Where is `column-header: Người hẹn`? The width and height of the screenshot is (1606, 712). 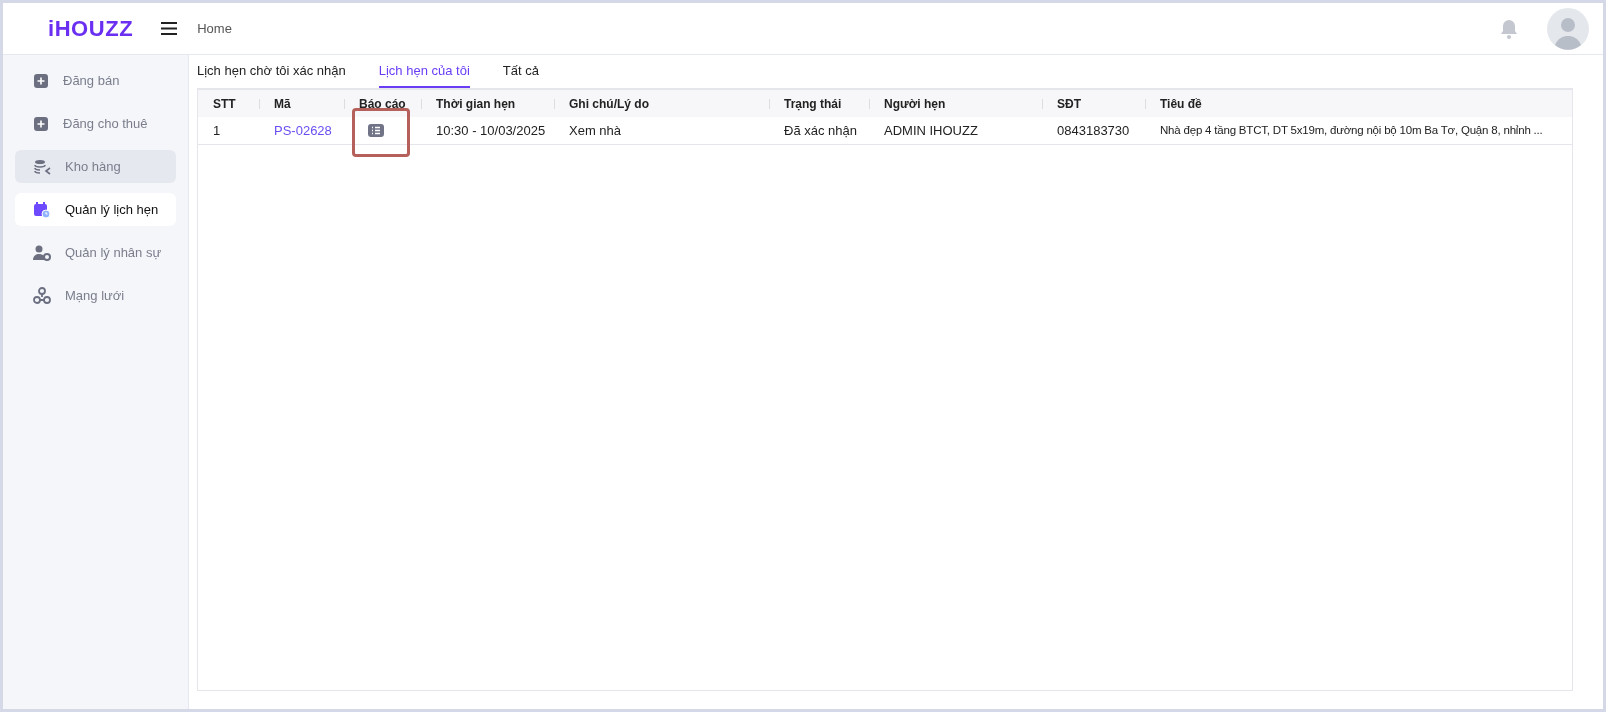
column-header: Người hẹn is located at coordinates (915, 104).